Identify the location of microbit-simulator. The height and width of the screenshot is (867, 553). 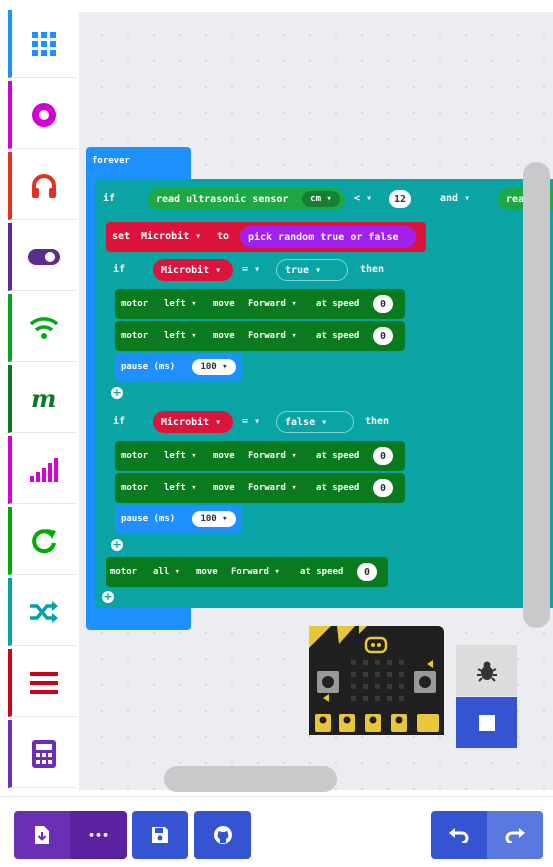
(376, 680).